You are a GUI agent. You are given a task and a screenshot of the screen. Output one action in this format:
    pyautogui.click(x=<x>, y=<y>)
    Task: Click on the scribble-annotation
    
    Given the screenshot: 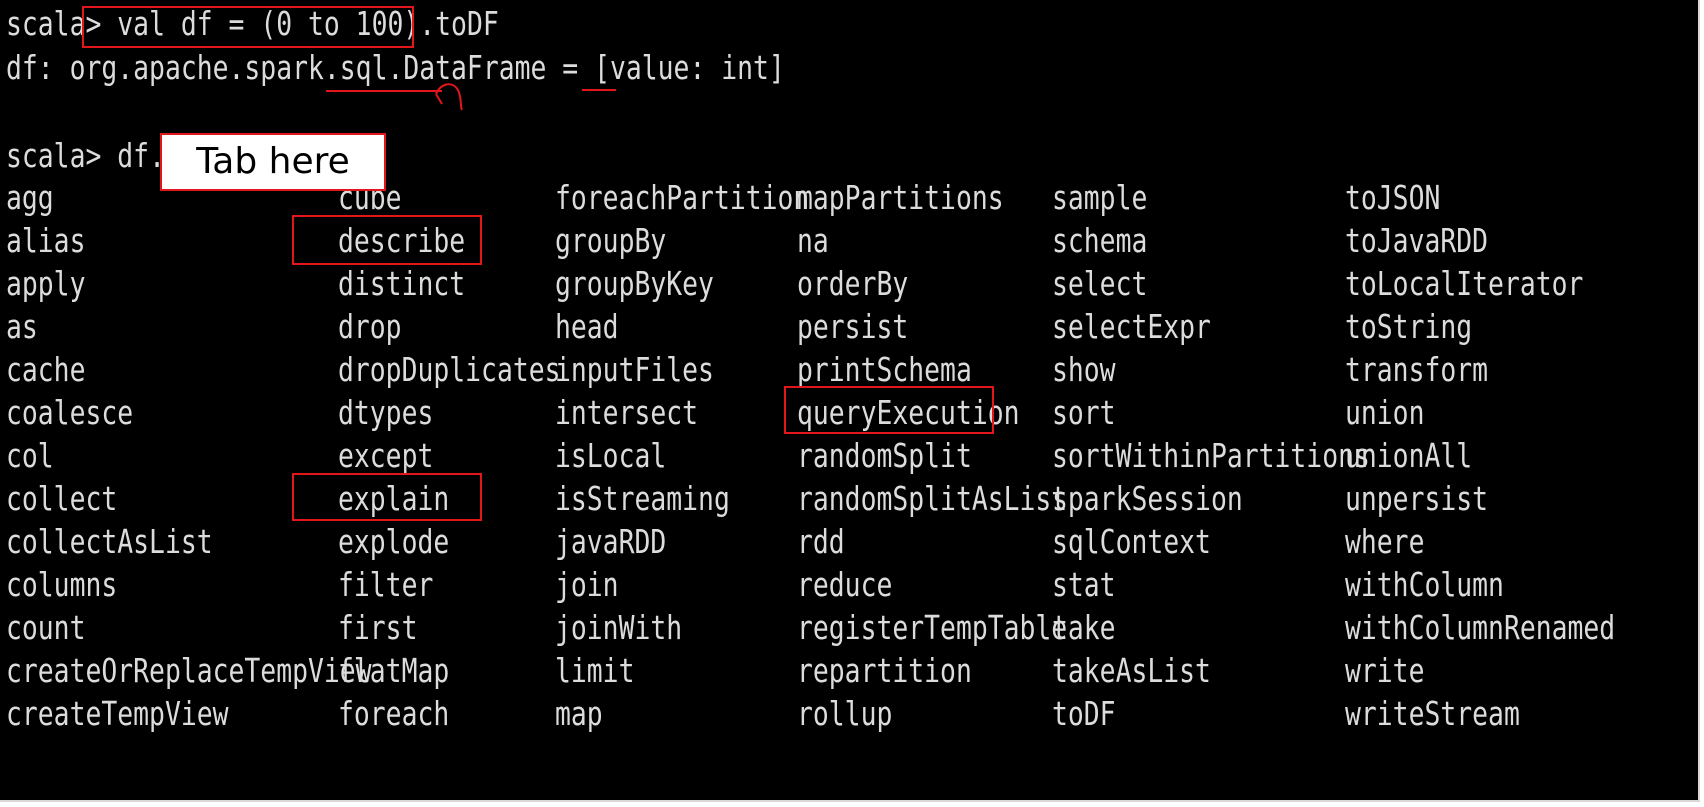 What is the action you would take?
    pyautogui.click(x=449, y=97)
    